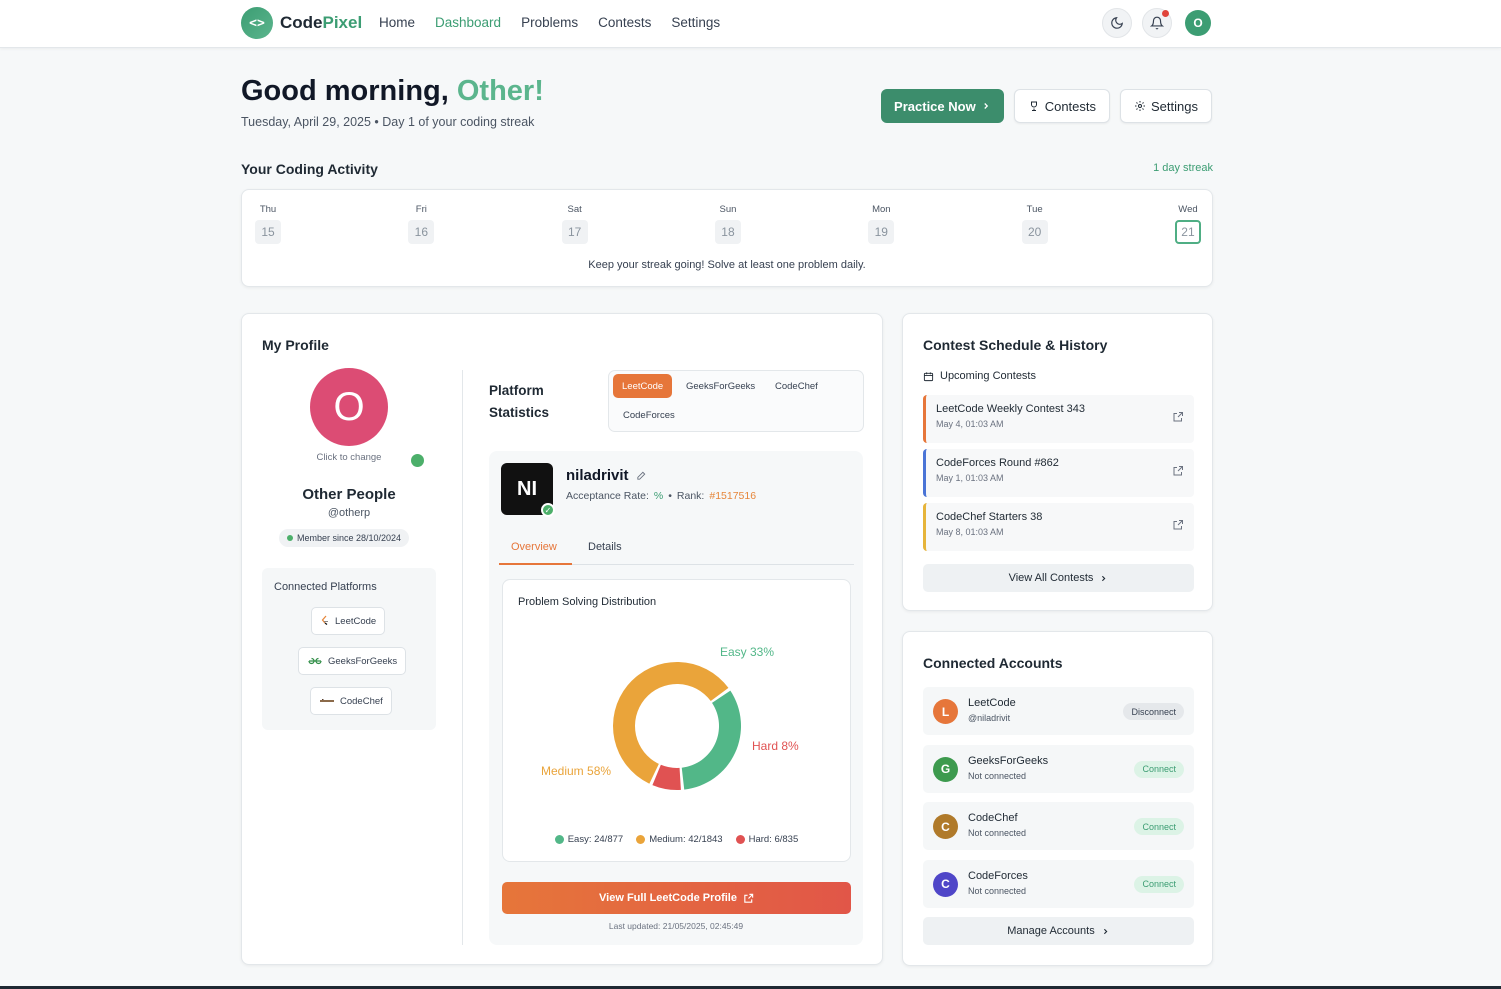  Describe the element at coordinates (1153, 711) in the screenshot. I see `account-disconnect-button: Disconnect` at that location.